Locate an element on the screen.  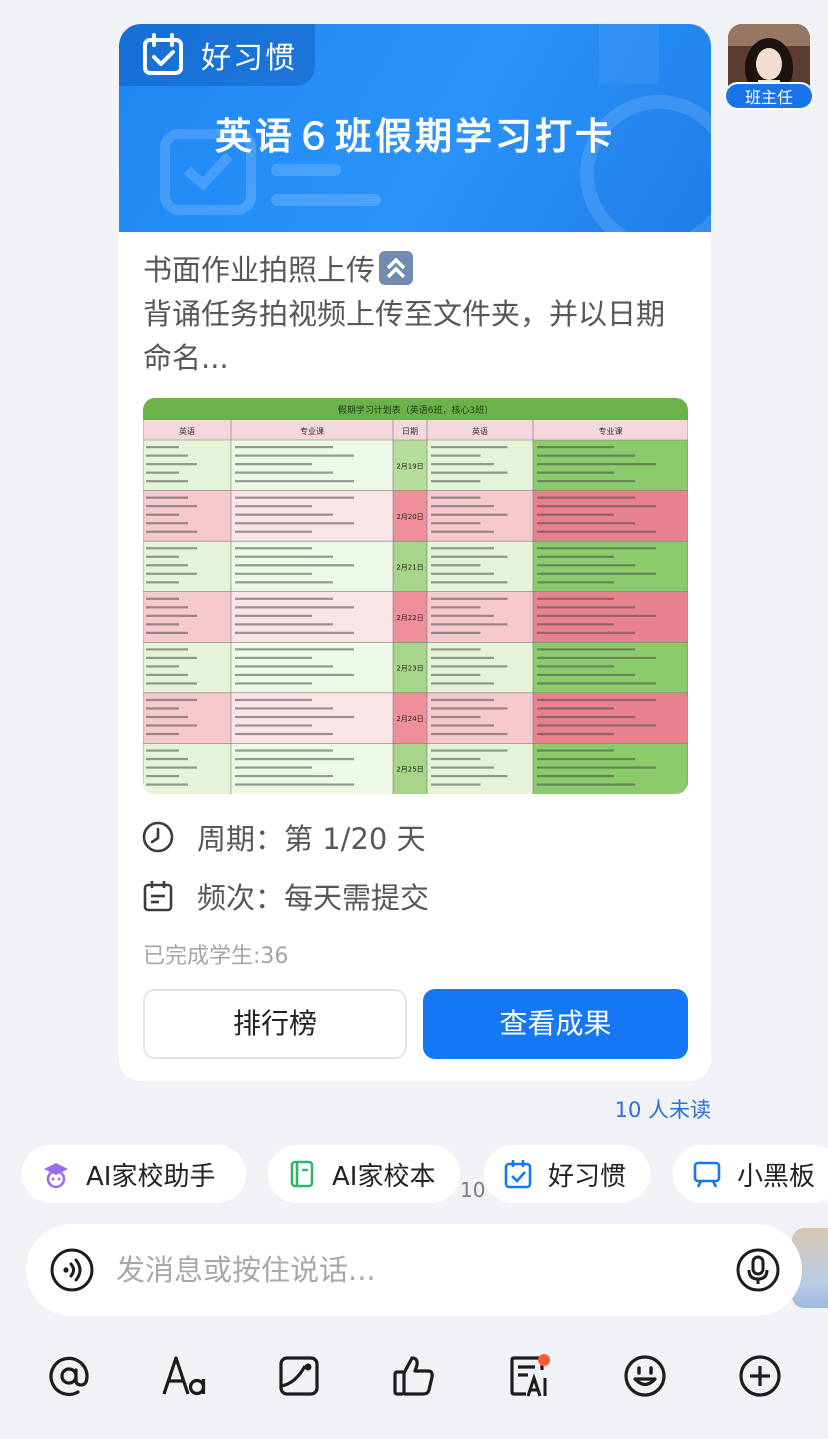
card-title: 英语６班假期学习打卡 is located at coordinates (415, 136).